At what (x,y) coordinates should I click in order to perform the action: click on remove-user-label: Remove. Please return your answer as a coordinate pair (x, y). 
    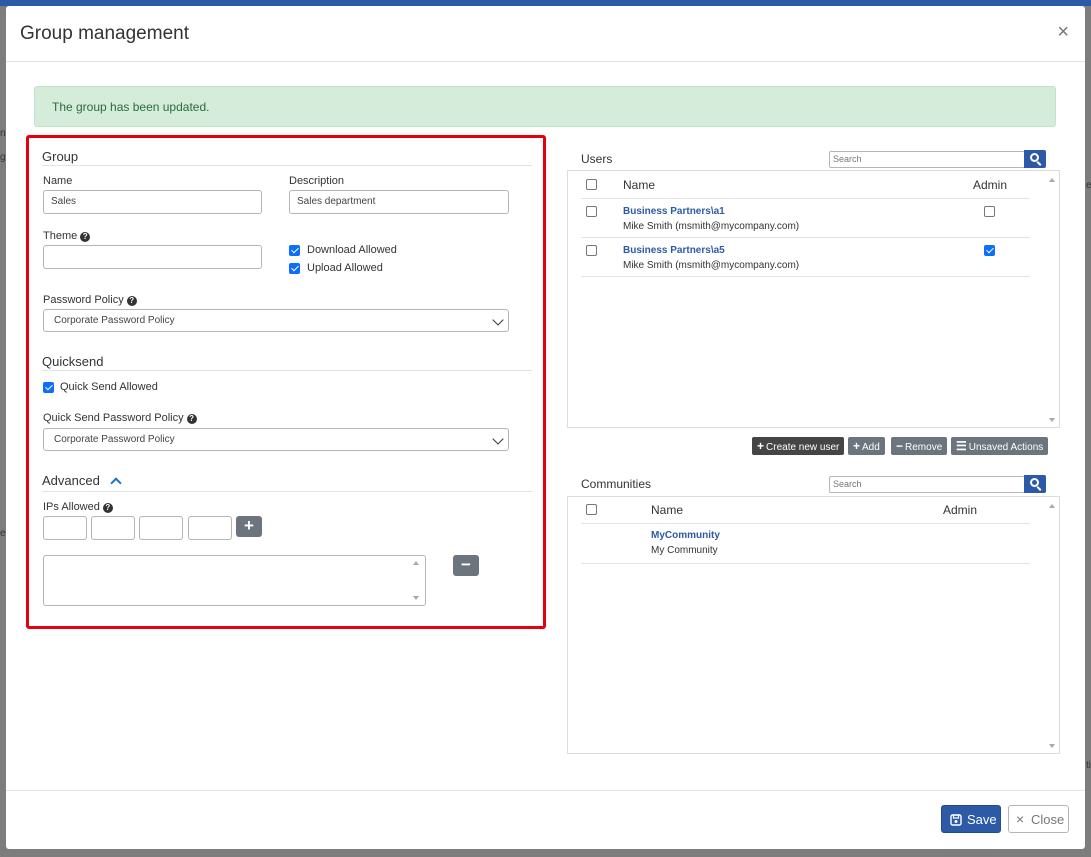
    Looking at the image, I should click on (924, 447).